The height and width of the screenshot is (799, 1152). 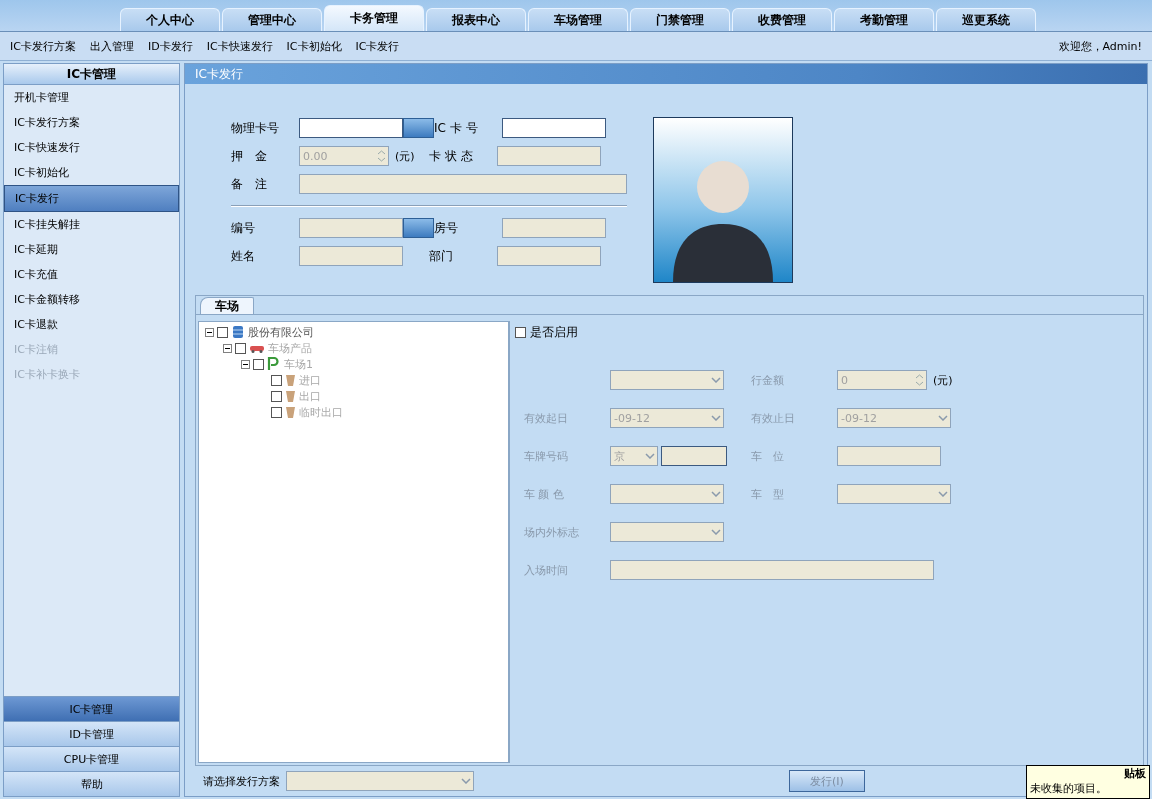 I want to click on sidebar-item: IC卡快速发行, so click(x=91, y=147).